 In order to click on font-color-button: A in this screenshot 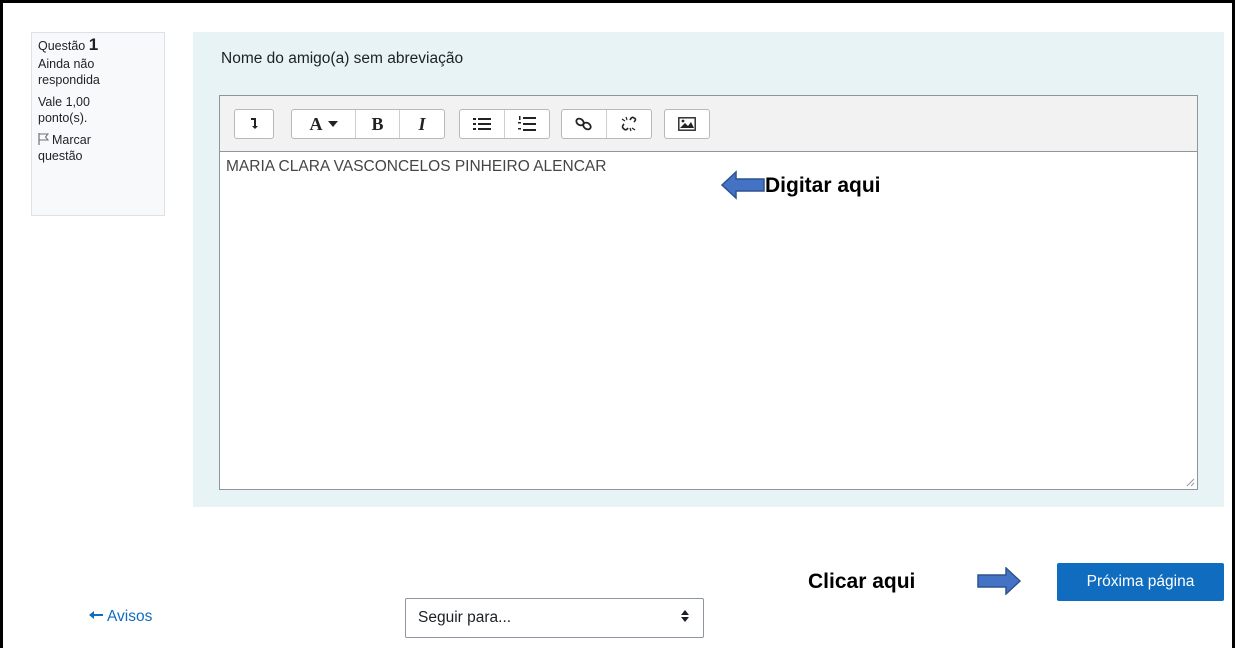, I will do `click(324, 124)`.